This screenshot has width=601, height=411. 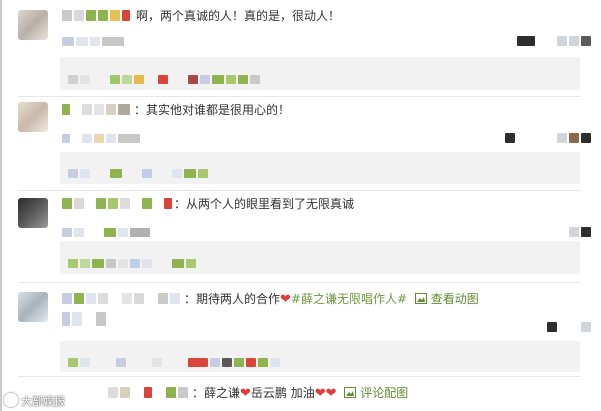 What do you see at coordinates (212, 110) in the screenshot?
I see `comment-body: ：其实他对谁都是很用心的！` at bounding box center [212, 110].